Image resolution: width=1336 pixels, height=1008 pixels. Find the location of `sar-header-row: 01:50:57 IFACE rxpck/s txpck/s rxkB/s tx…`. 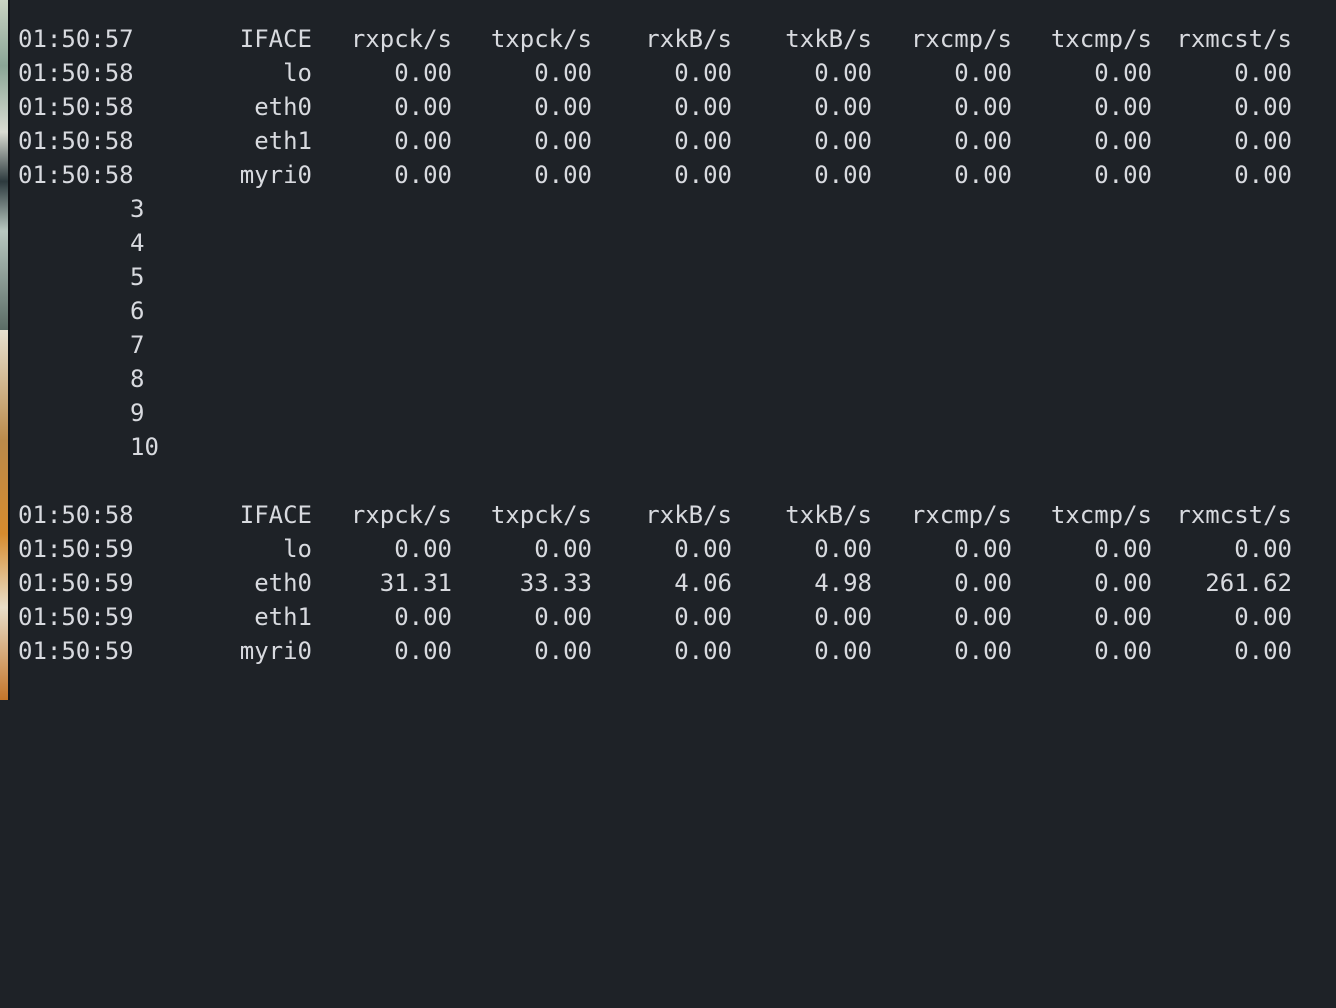

sar-header-row: 01:50:57 IFACE rxpck/s txpck/s rxkB/s tx… is located at coordinates (673, 39).